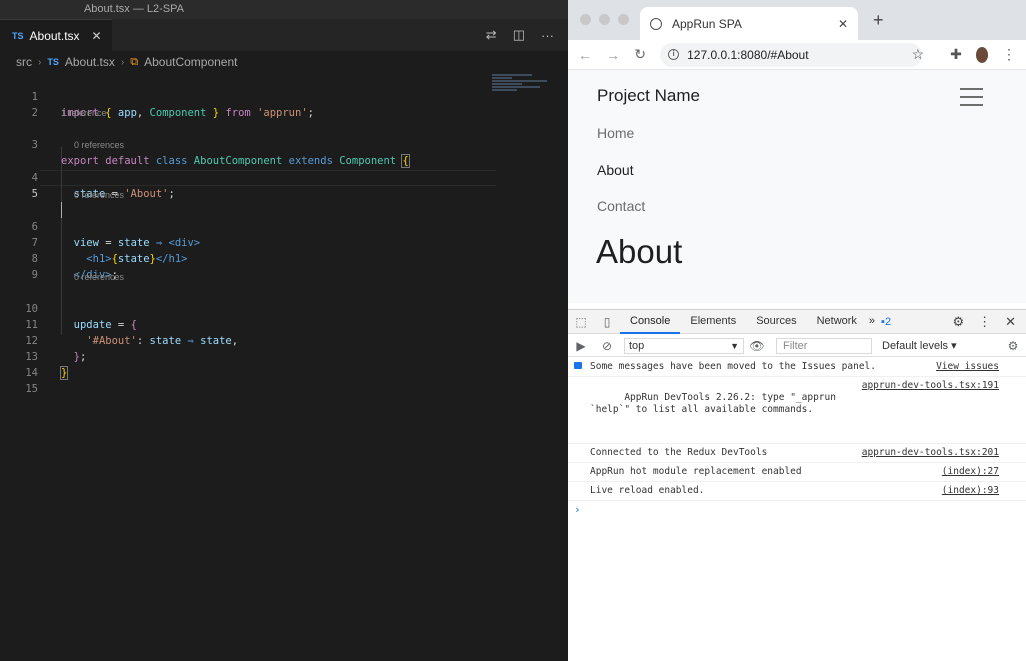  I want to click on inspect-element-icon: ⬚, so click(581, 322).